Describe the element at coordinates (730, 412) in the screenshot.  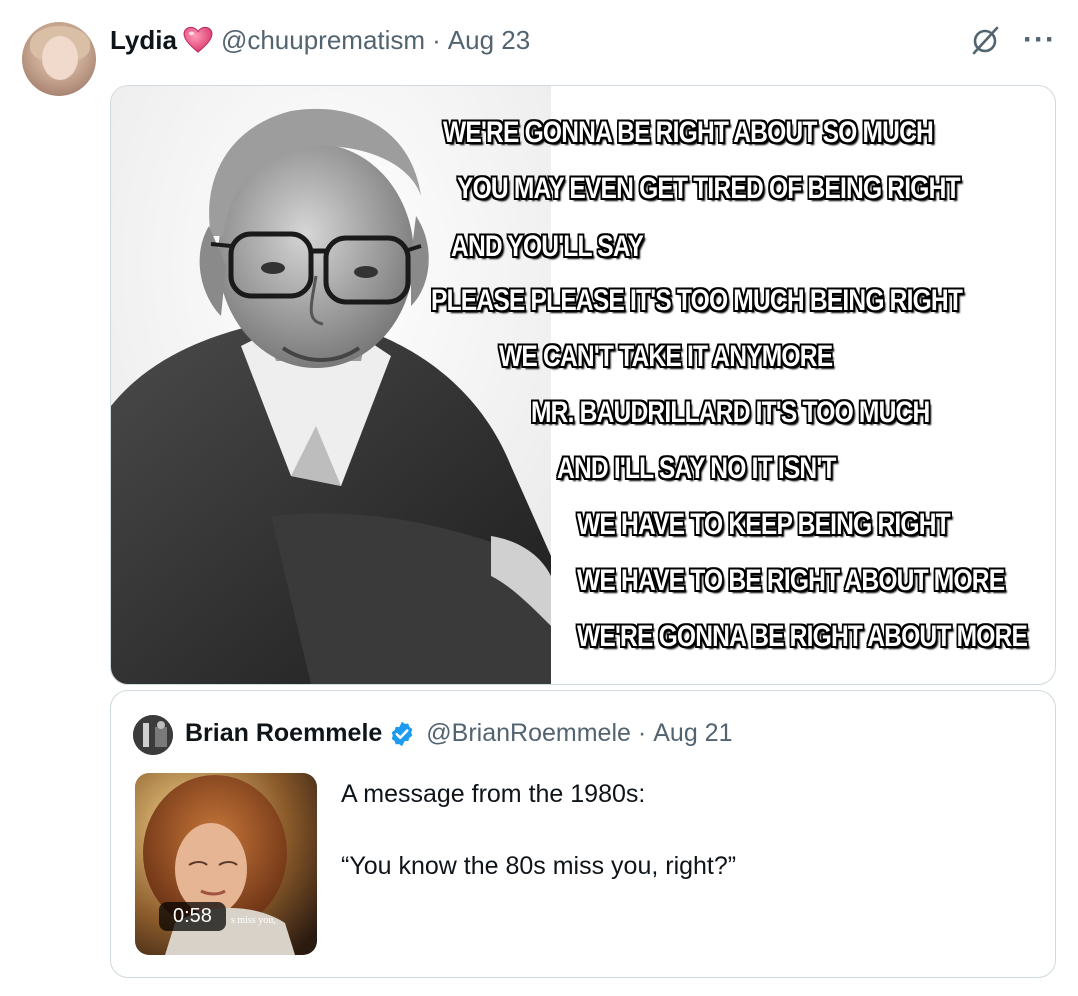
I see `meme-line-6: MR. BAUDRILLARD IT'S TOO MUCH` at that location.